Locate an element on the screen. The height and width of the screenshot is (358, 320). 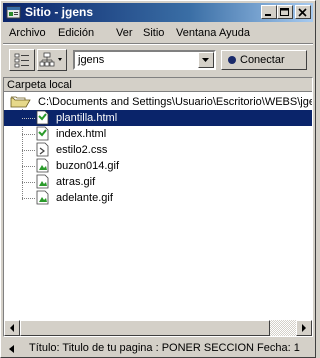
chevron-left-icon is located at coordinates (12, 328).